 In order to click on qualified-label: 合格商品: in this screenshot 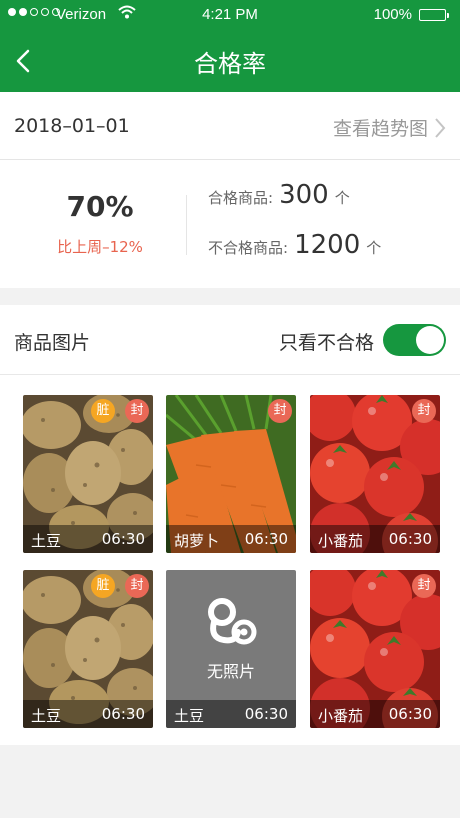, I will do `click(241, 198)`.